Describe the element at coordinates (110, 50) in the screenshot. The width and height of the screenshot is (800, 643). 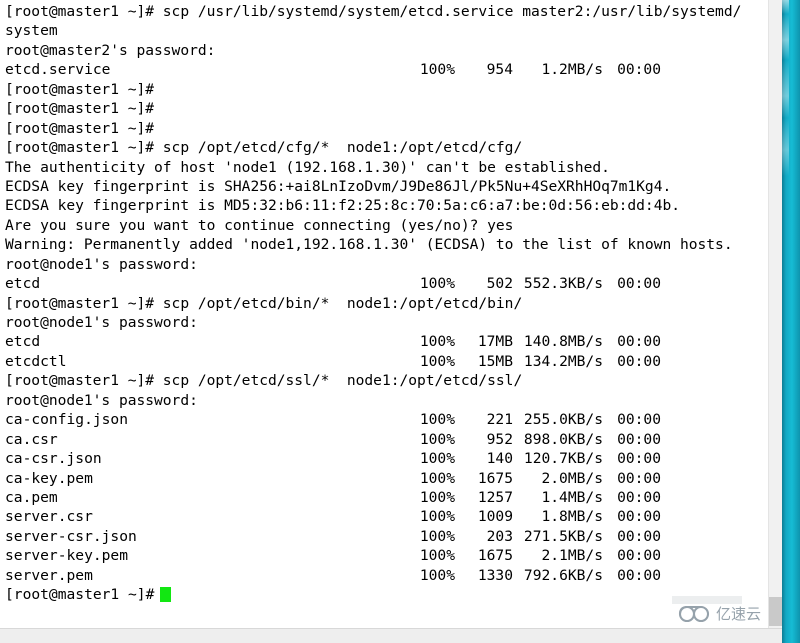
I see `terminal-line: root@master2's password:` at that location.